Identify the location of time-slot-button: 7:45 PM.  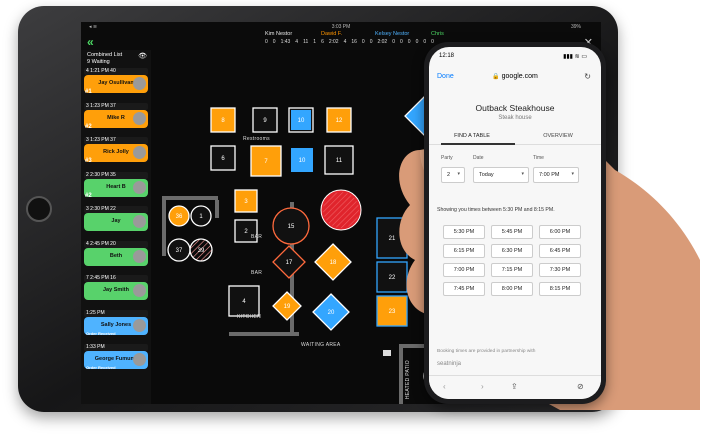
(464, 289).